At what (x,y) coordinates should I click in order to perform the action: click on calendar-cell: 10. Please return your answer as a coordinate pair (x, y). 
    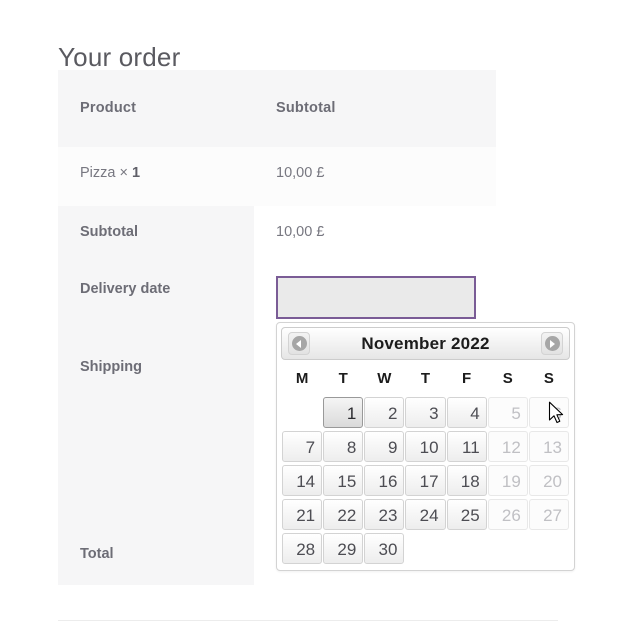
    Looking at the image, I should click on (425, 446).